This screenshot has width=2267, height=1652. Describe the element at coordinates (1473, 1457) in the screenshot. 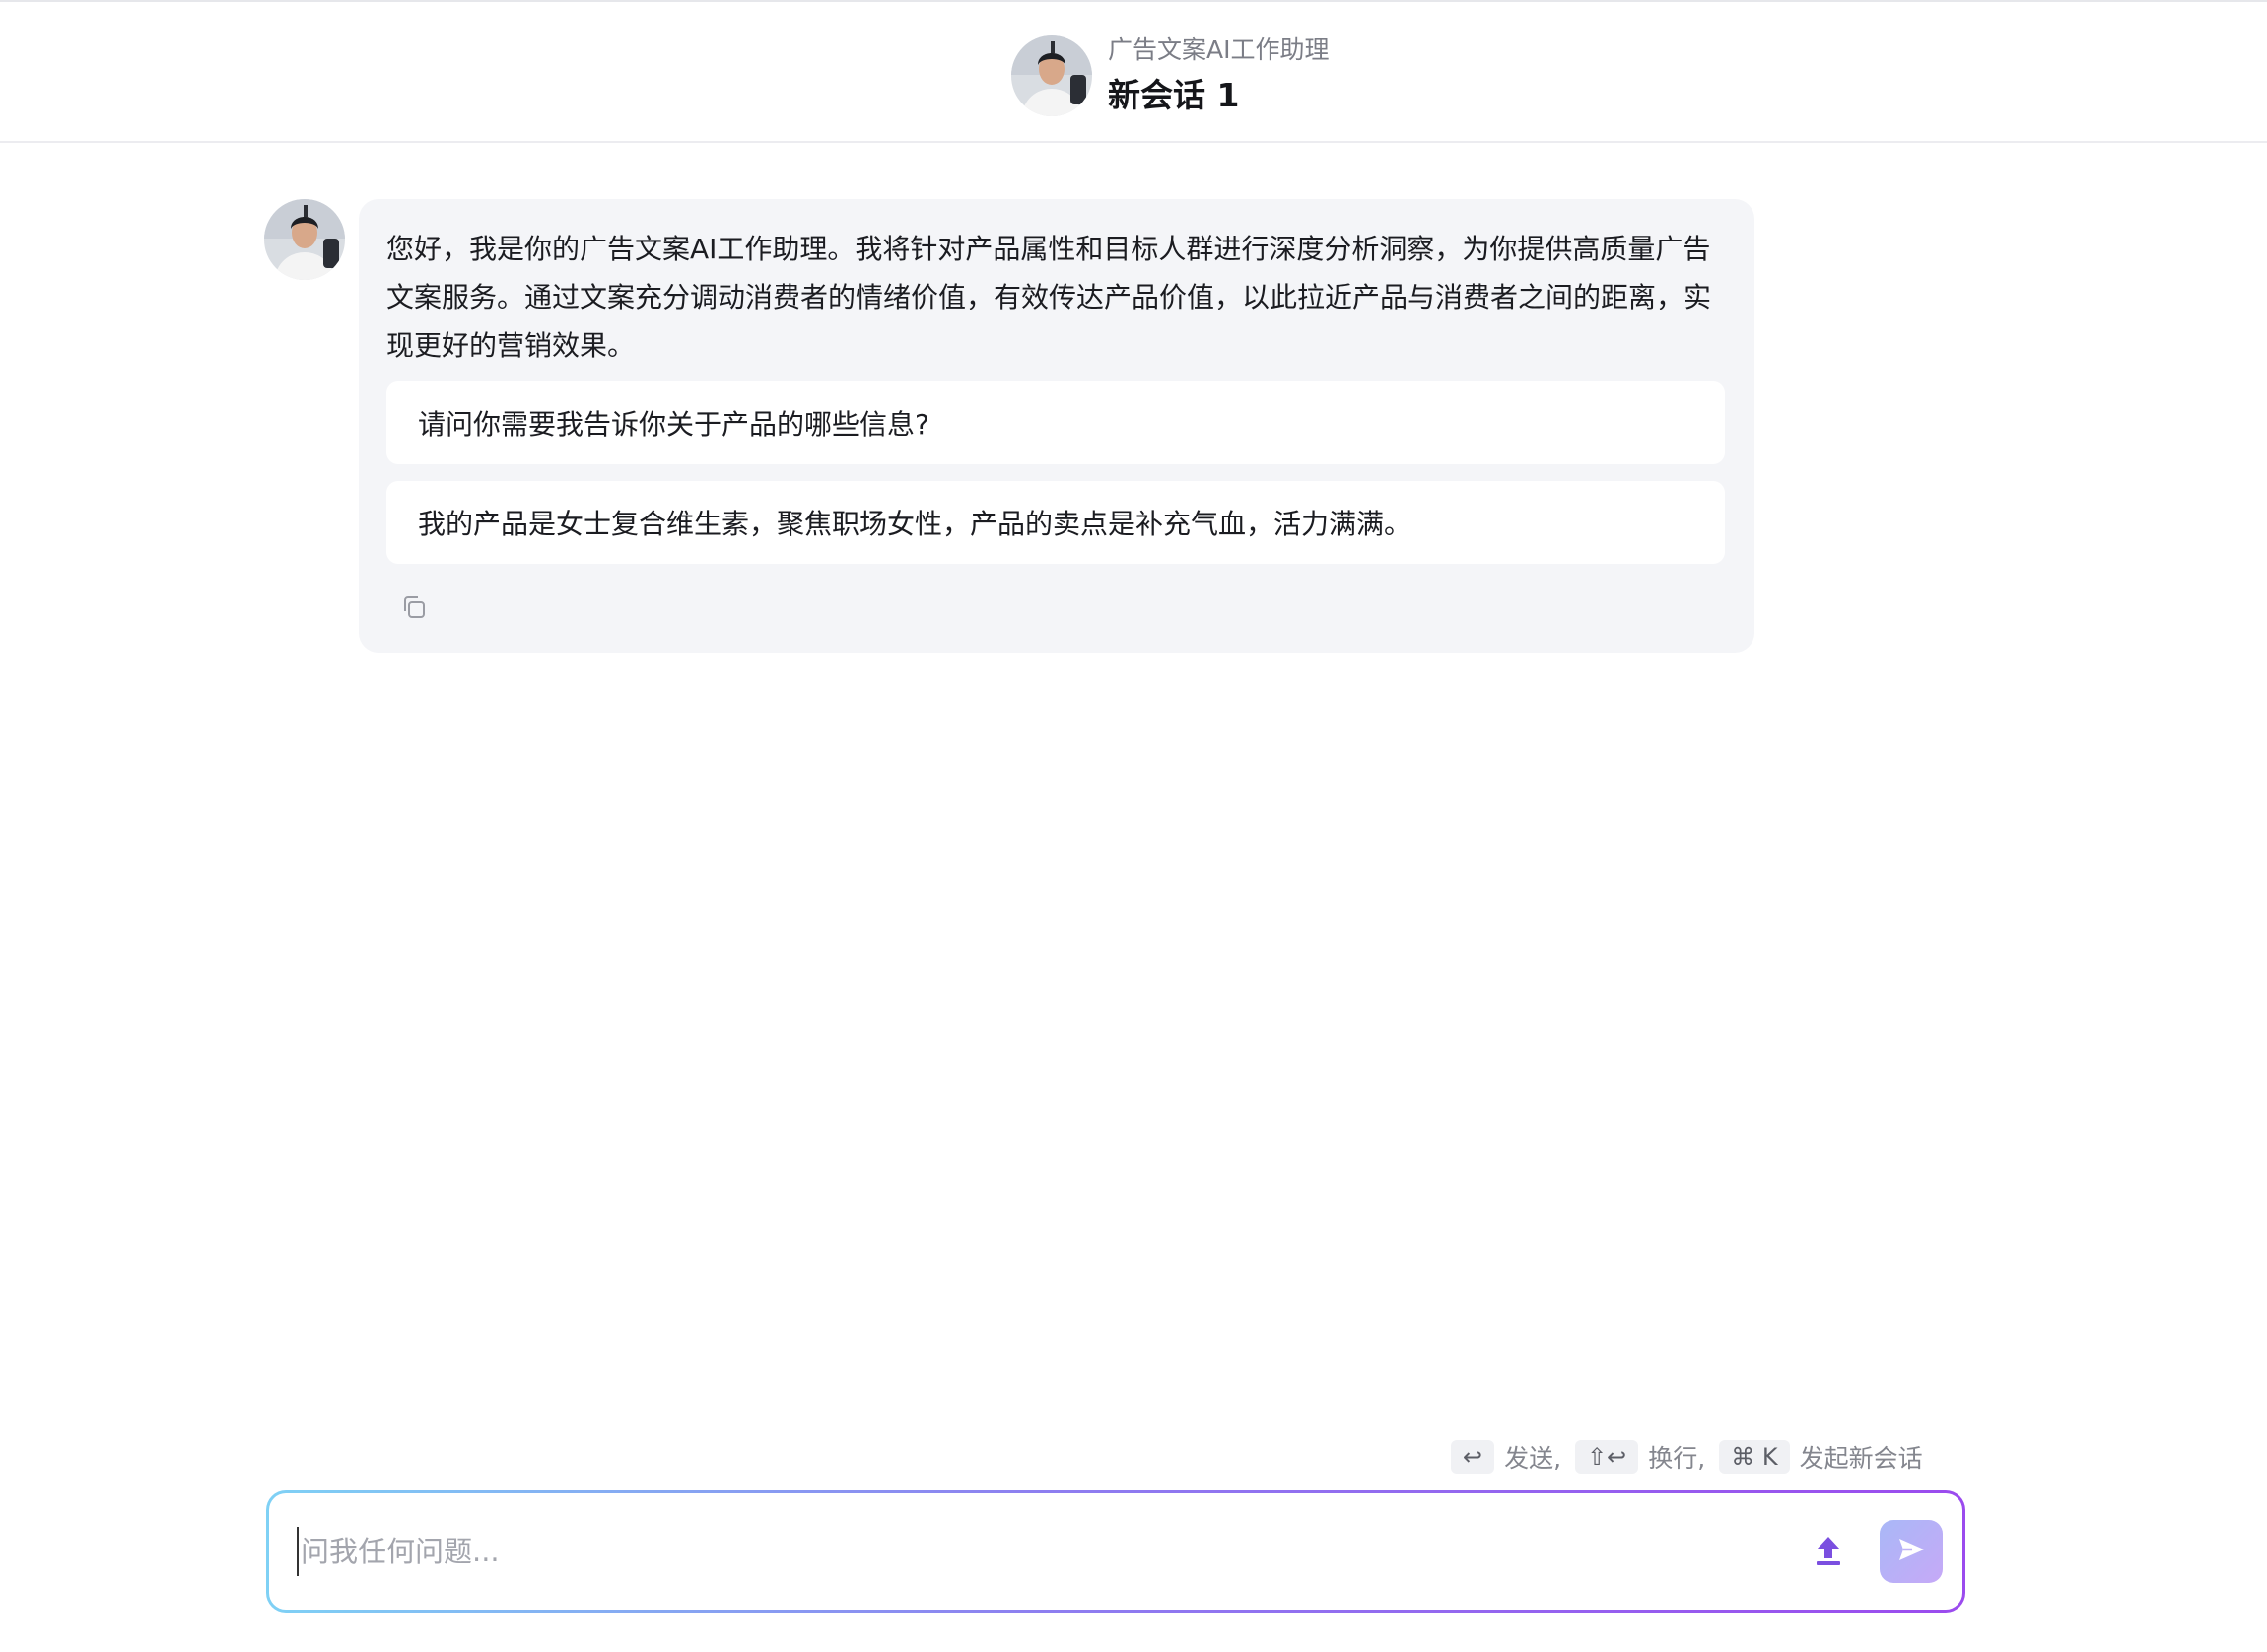

I see `send-key: ↩` at that location.